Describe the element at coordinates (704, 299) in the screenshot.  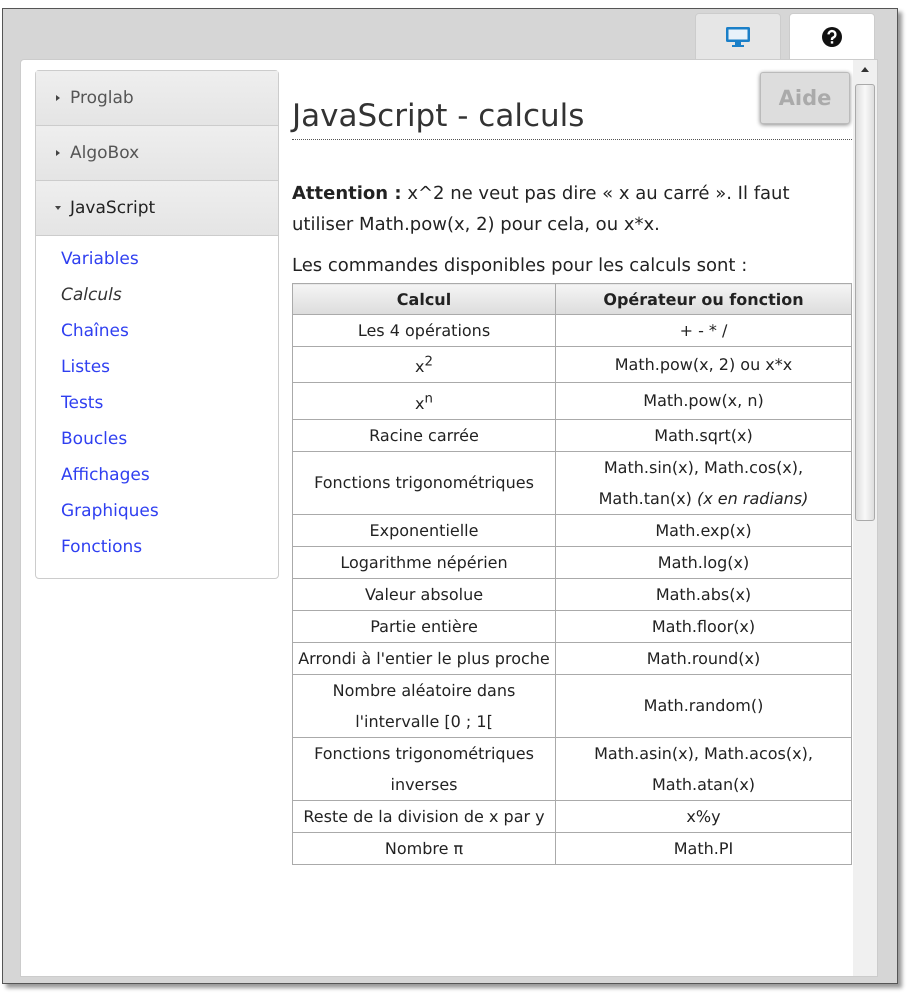
I see `column-header: Opérateur ou fonction` at that location.